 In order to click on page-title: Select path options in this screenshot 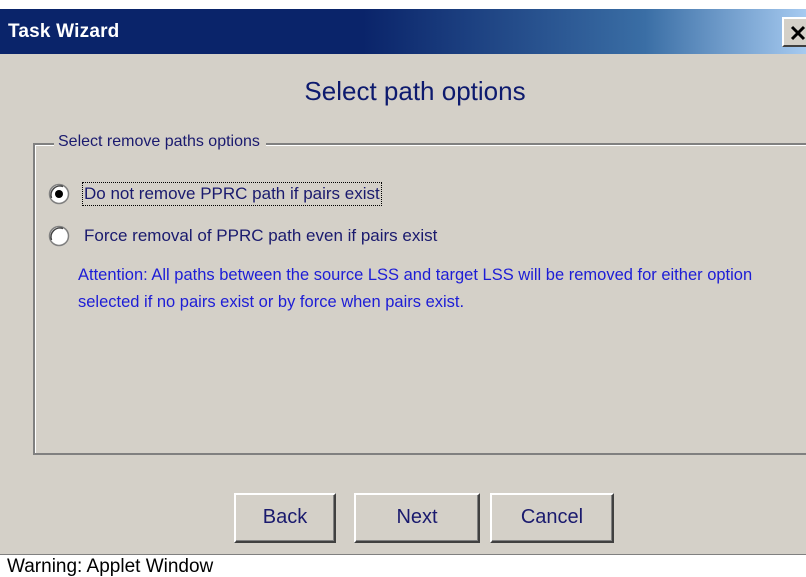, I will do `click(415, 91)`.